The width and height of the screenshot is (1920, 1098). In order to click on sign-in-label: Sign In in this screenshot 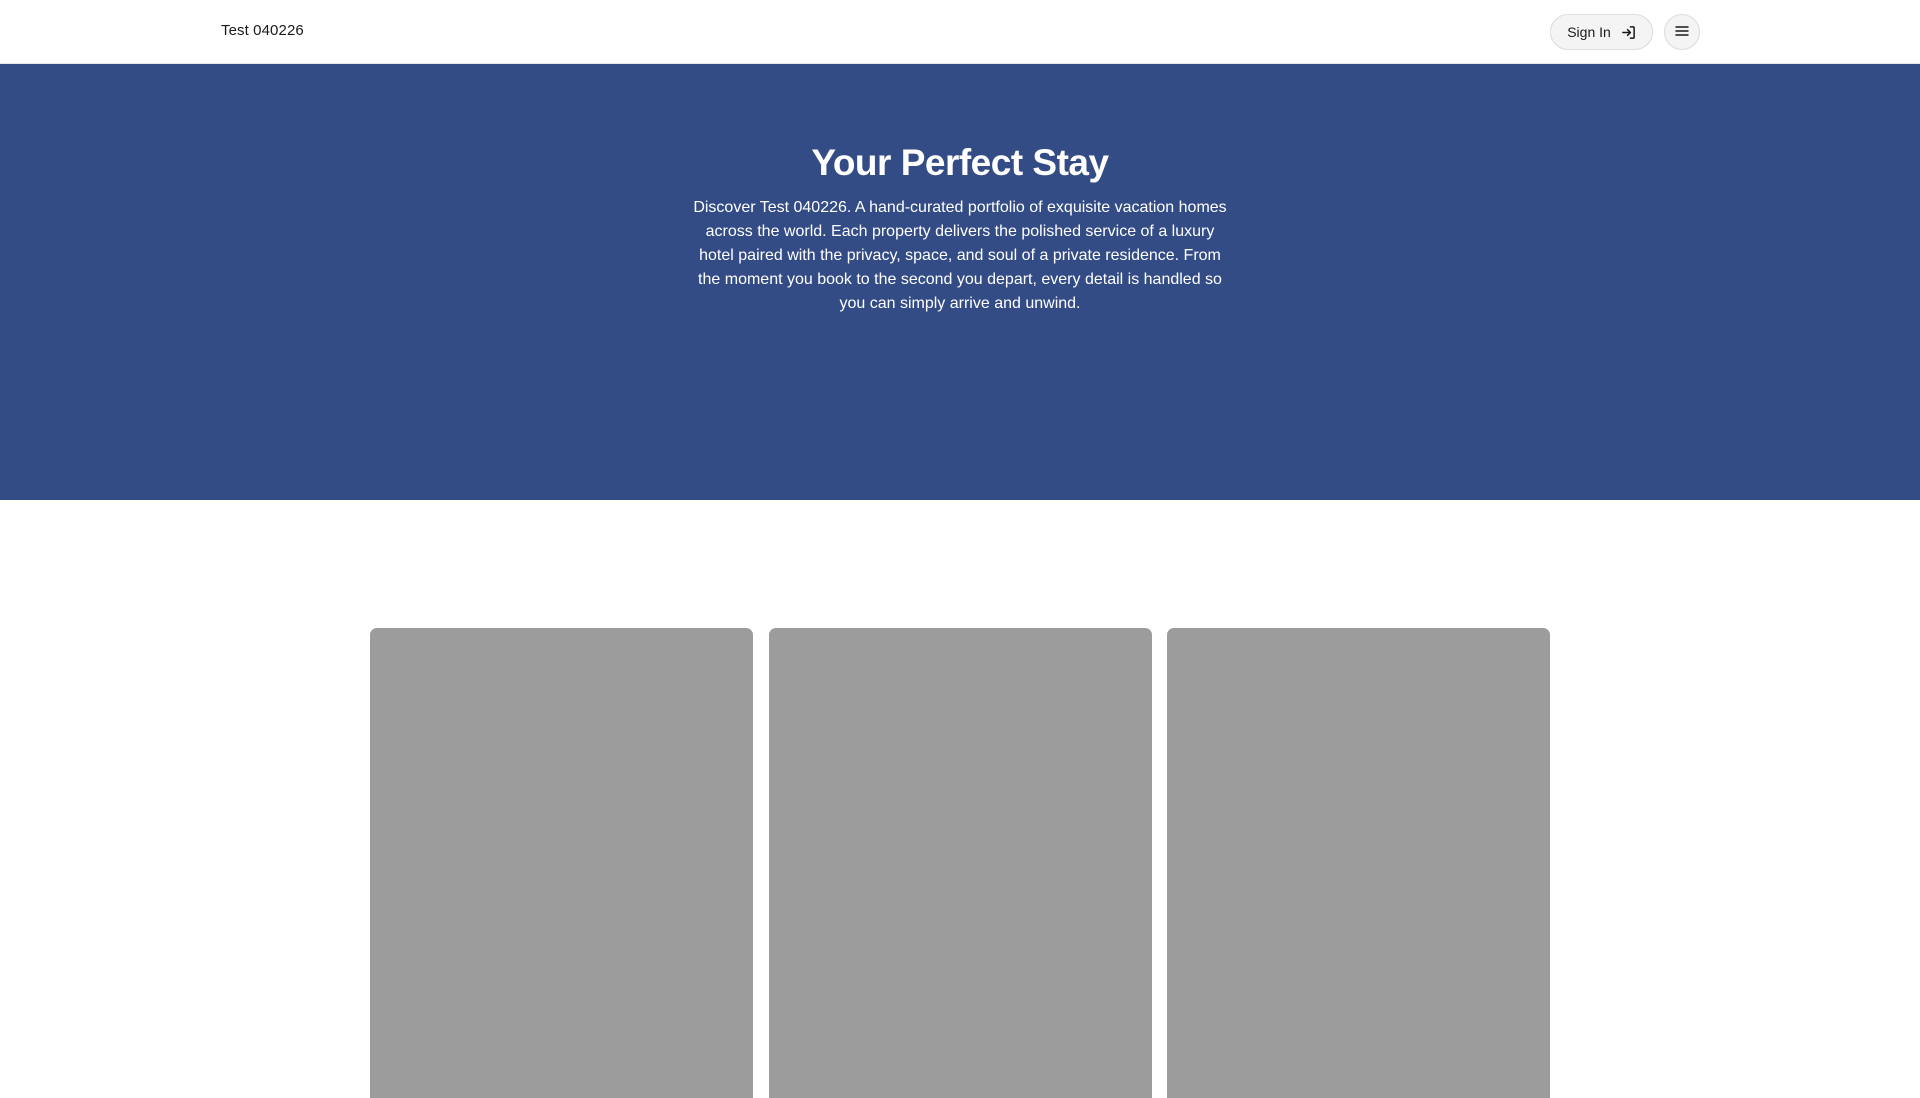, I will do `click(1589, 32)`.